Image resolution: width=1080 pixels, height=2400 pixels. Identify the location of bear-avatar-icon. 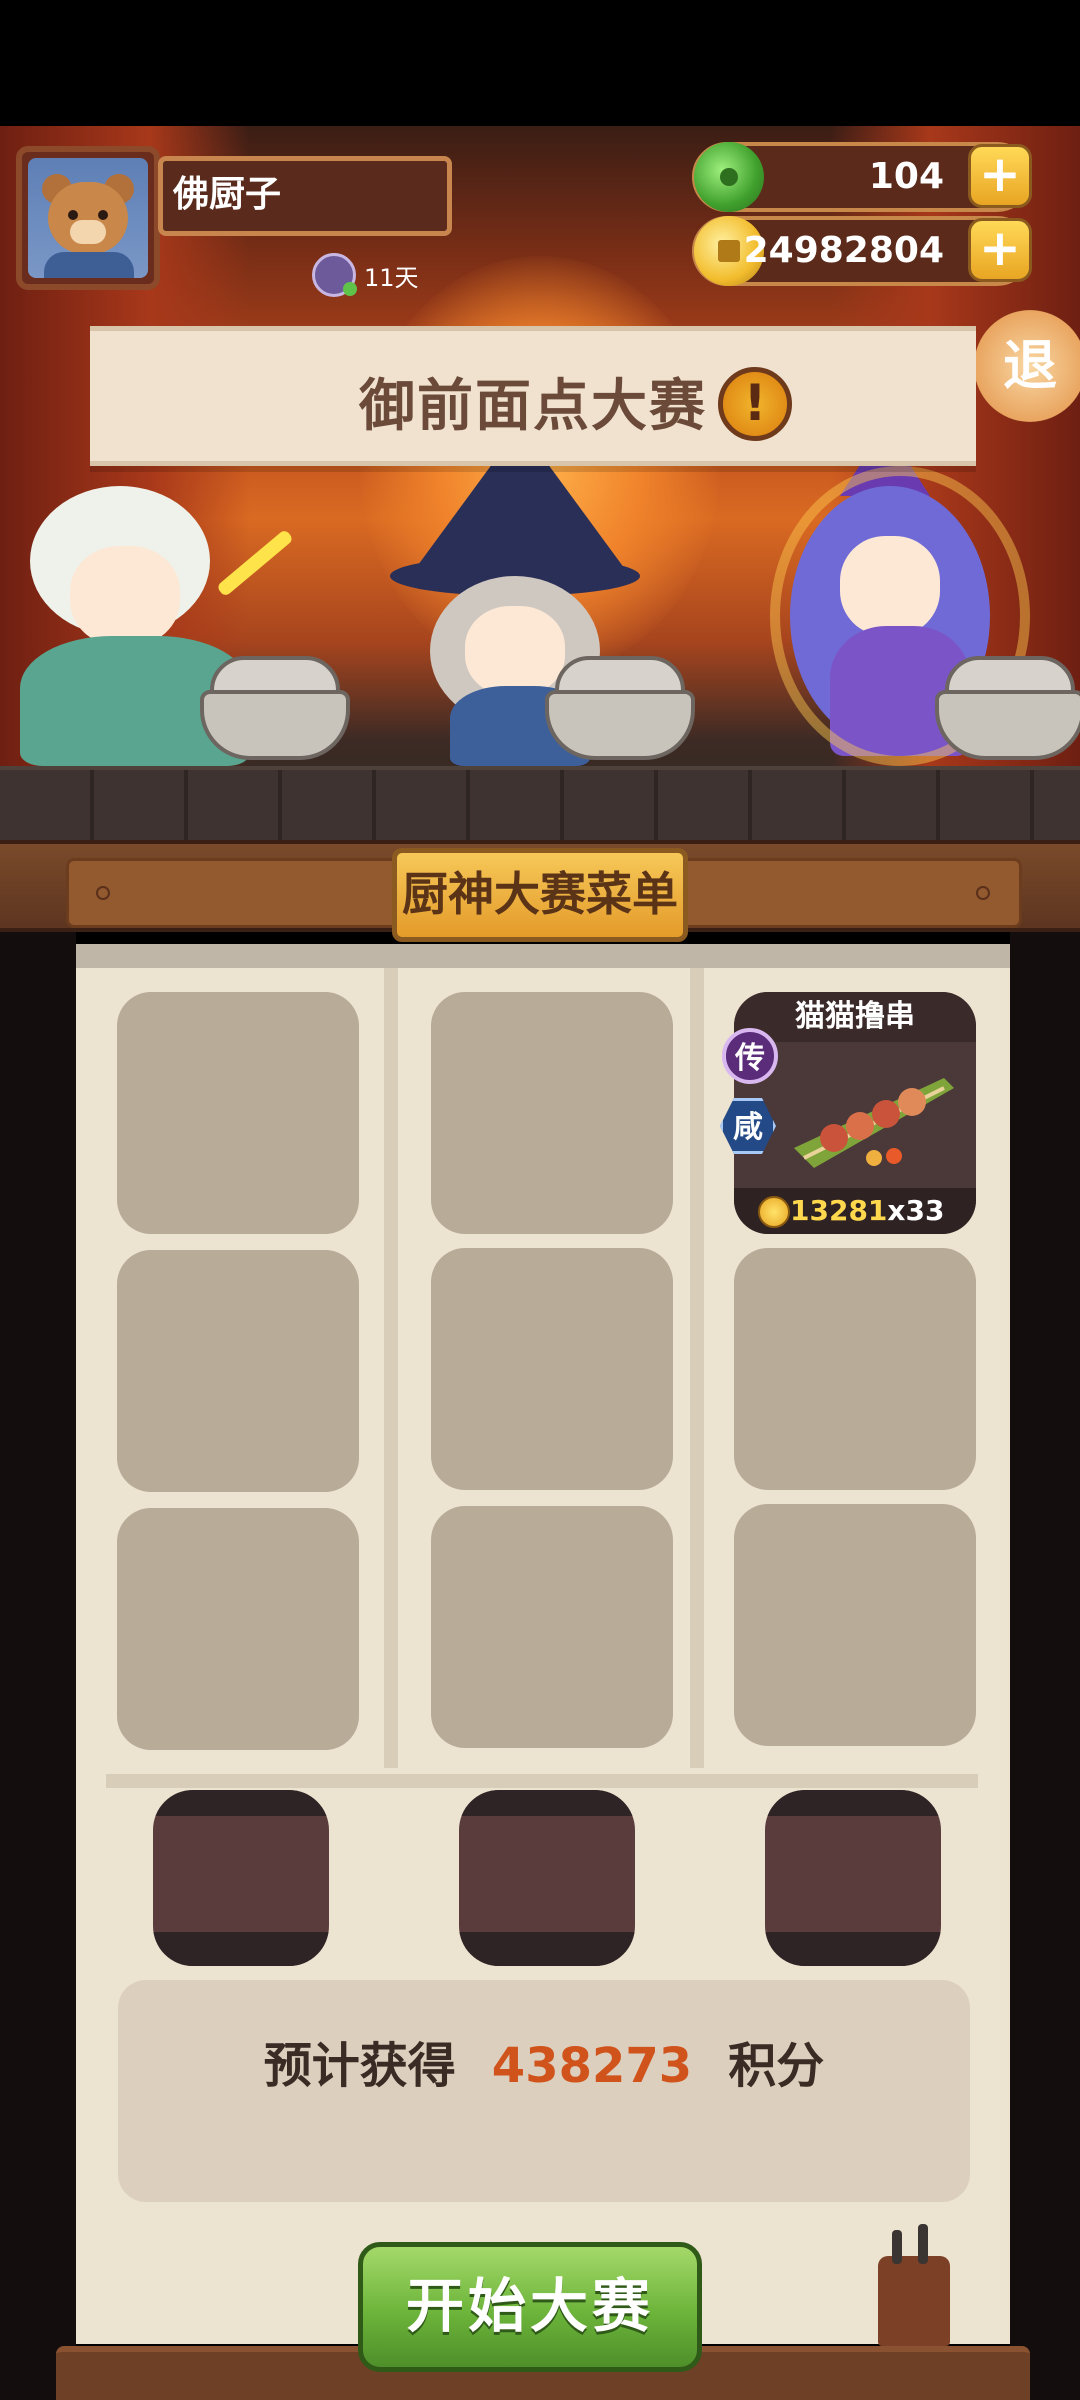
(88, 218).